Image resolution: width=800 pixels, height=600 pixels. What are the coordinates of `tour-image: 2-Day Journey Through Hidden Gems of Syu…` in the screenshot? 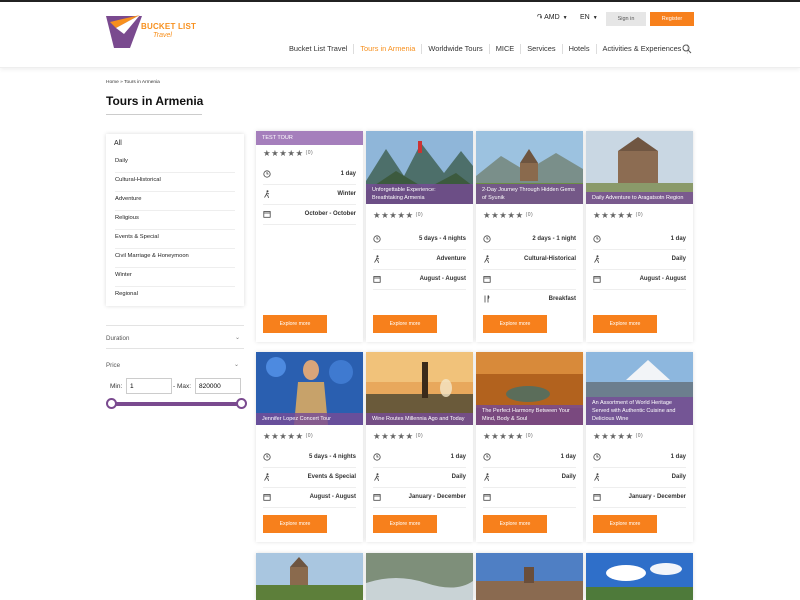 It's located at (529, 167).